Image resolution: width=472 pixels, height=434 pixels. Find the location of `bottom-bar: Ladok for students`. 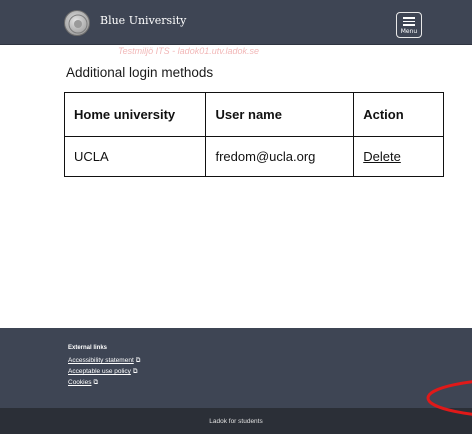

bottom-bar: Ladok for students is located at coordinates (236, 421).